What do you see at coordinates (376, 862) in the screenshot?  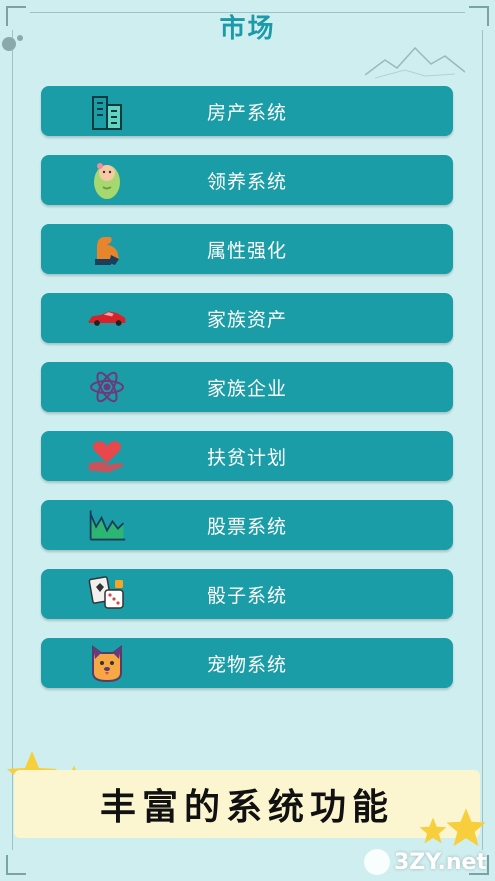 I see `watermark-logo-icon` at bounding box center [376, 862].